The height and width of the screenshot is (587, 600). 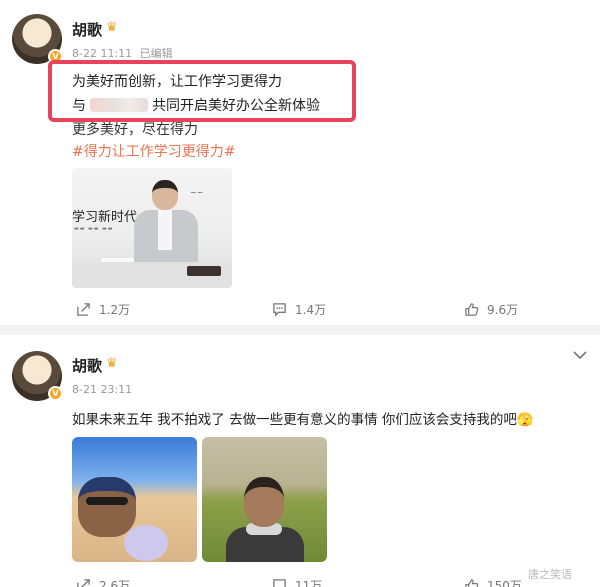 What do you see at coordinates (102, 53) in the screenshot?
I see `post-time: 8-22 11:11` at bounding box center [102, 53].